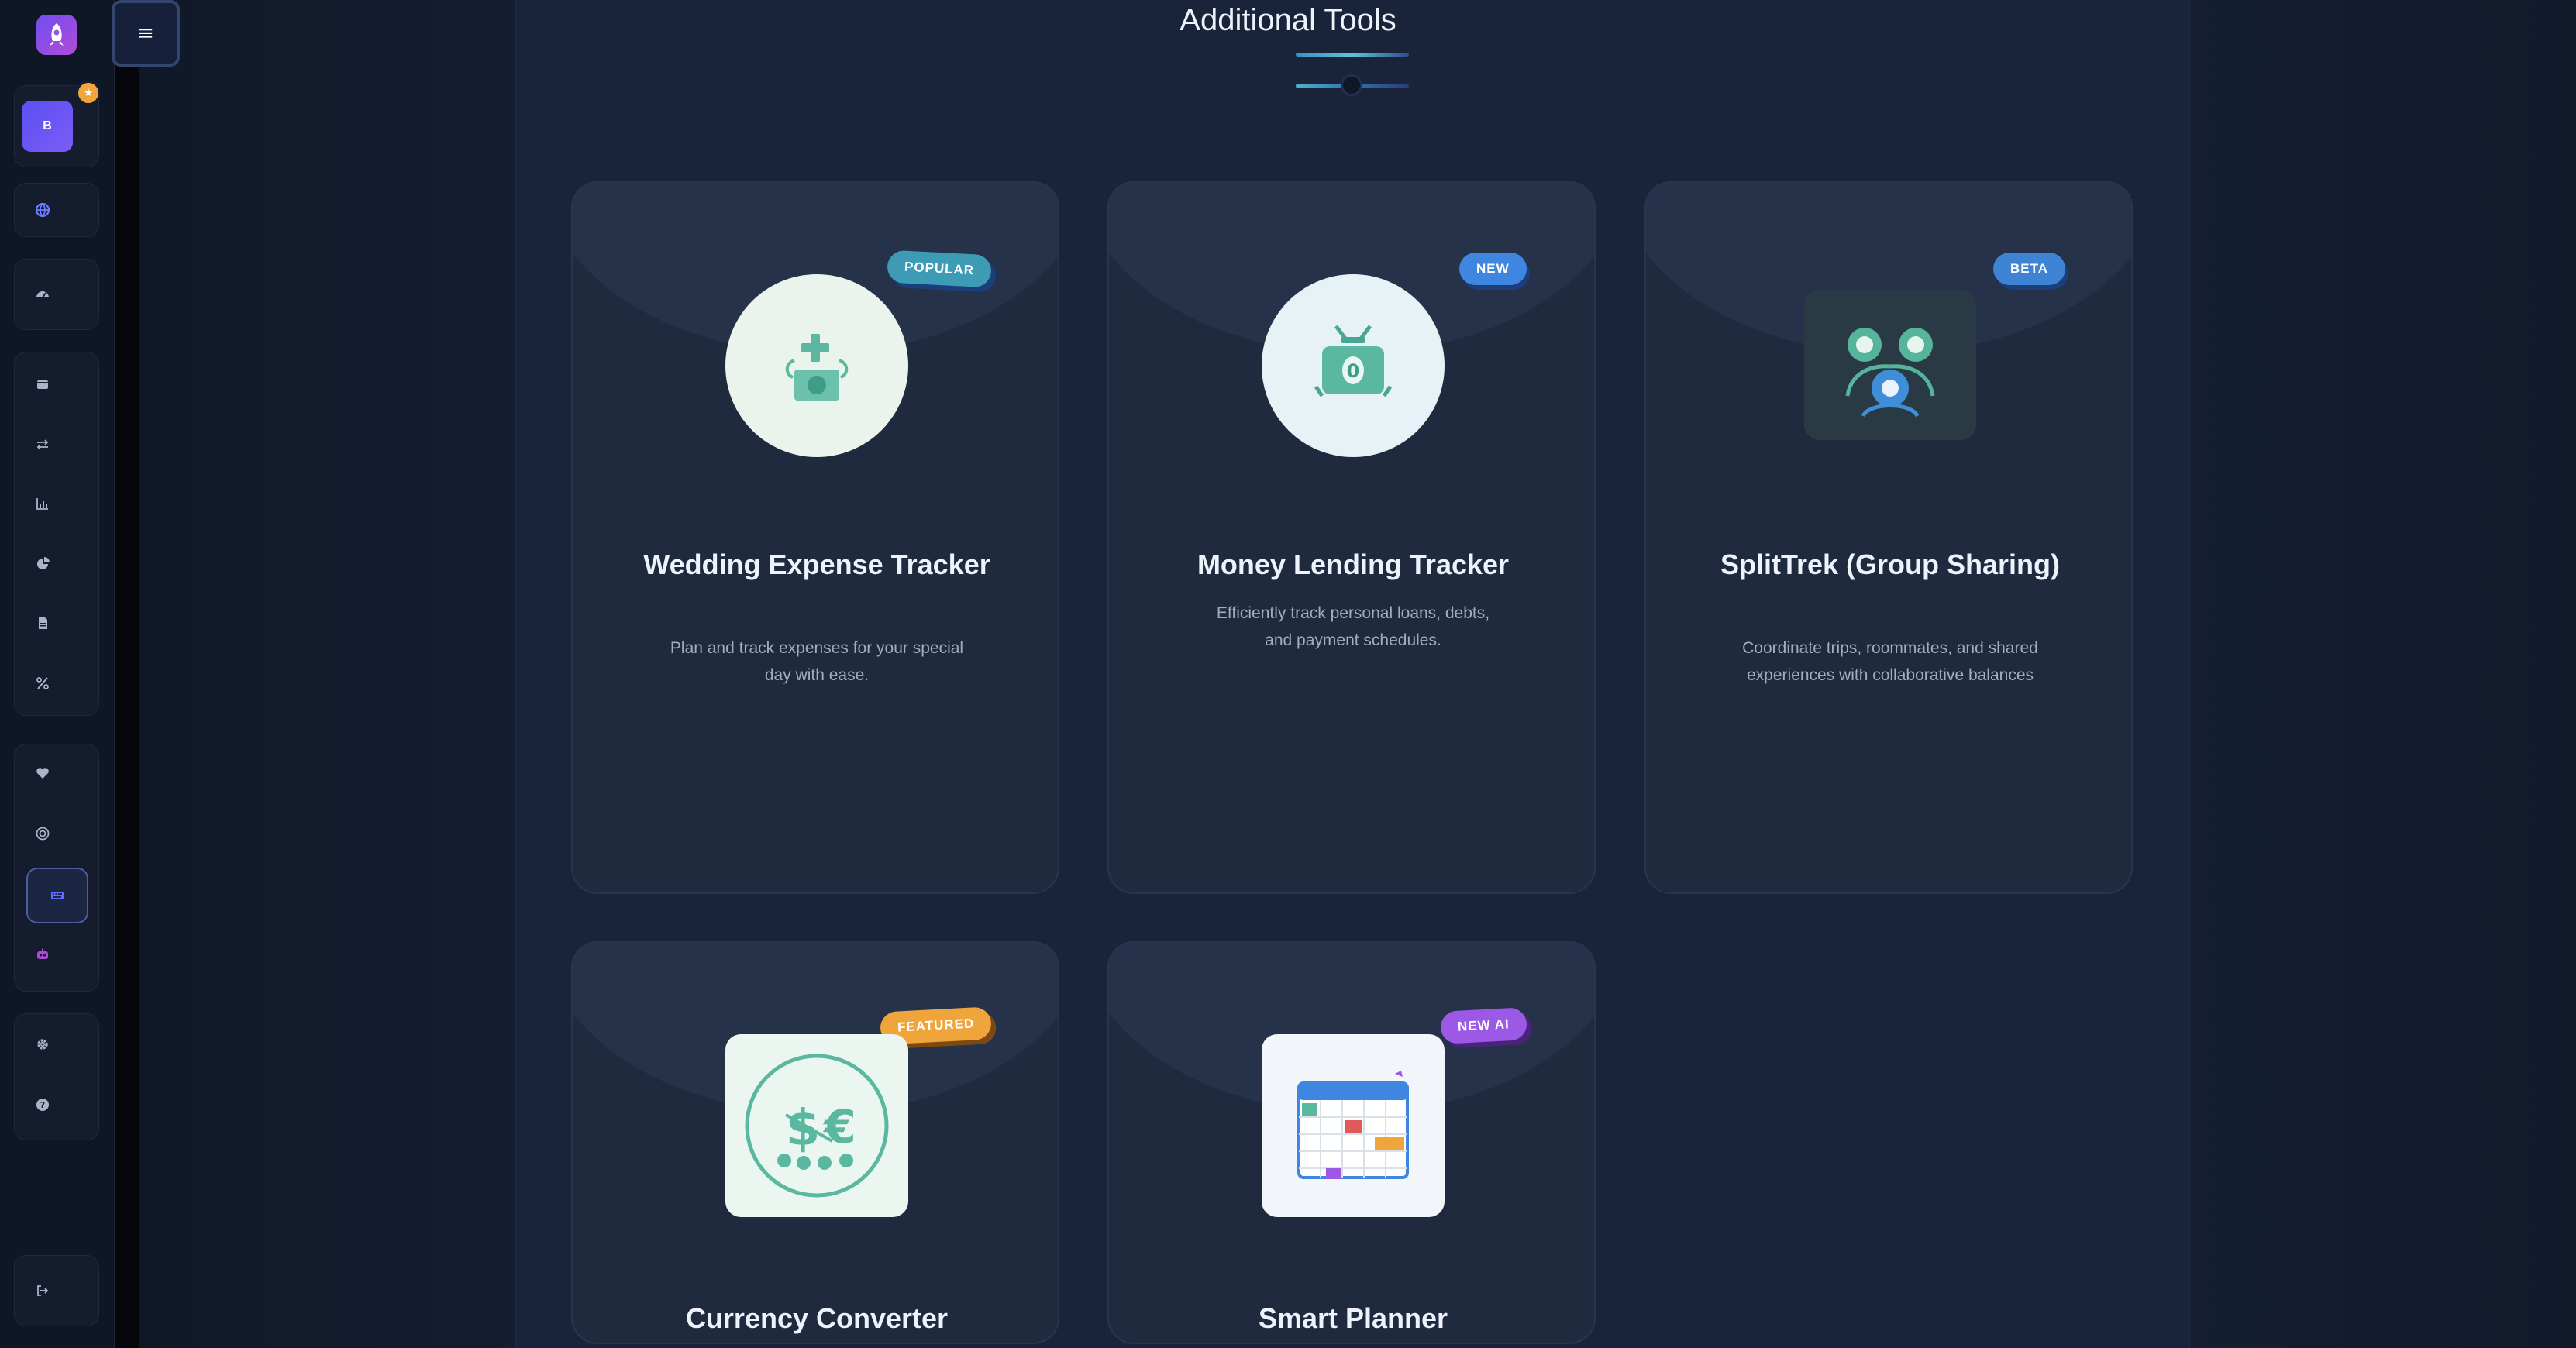  I want to click on calendar-icon, so click(1353, 1126).